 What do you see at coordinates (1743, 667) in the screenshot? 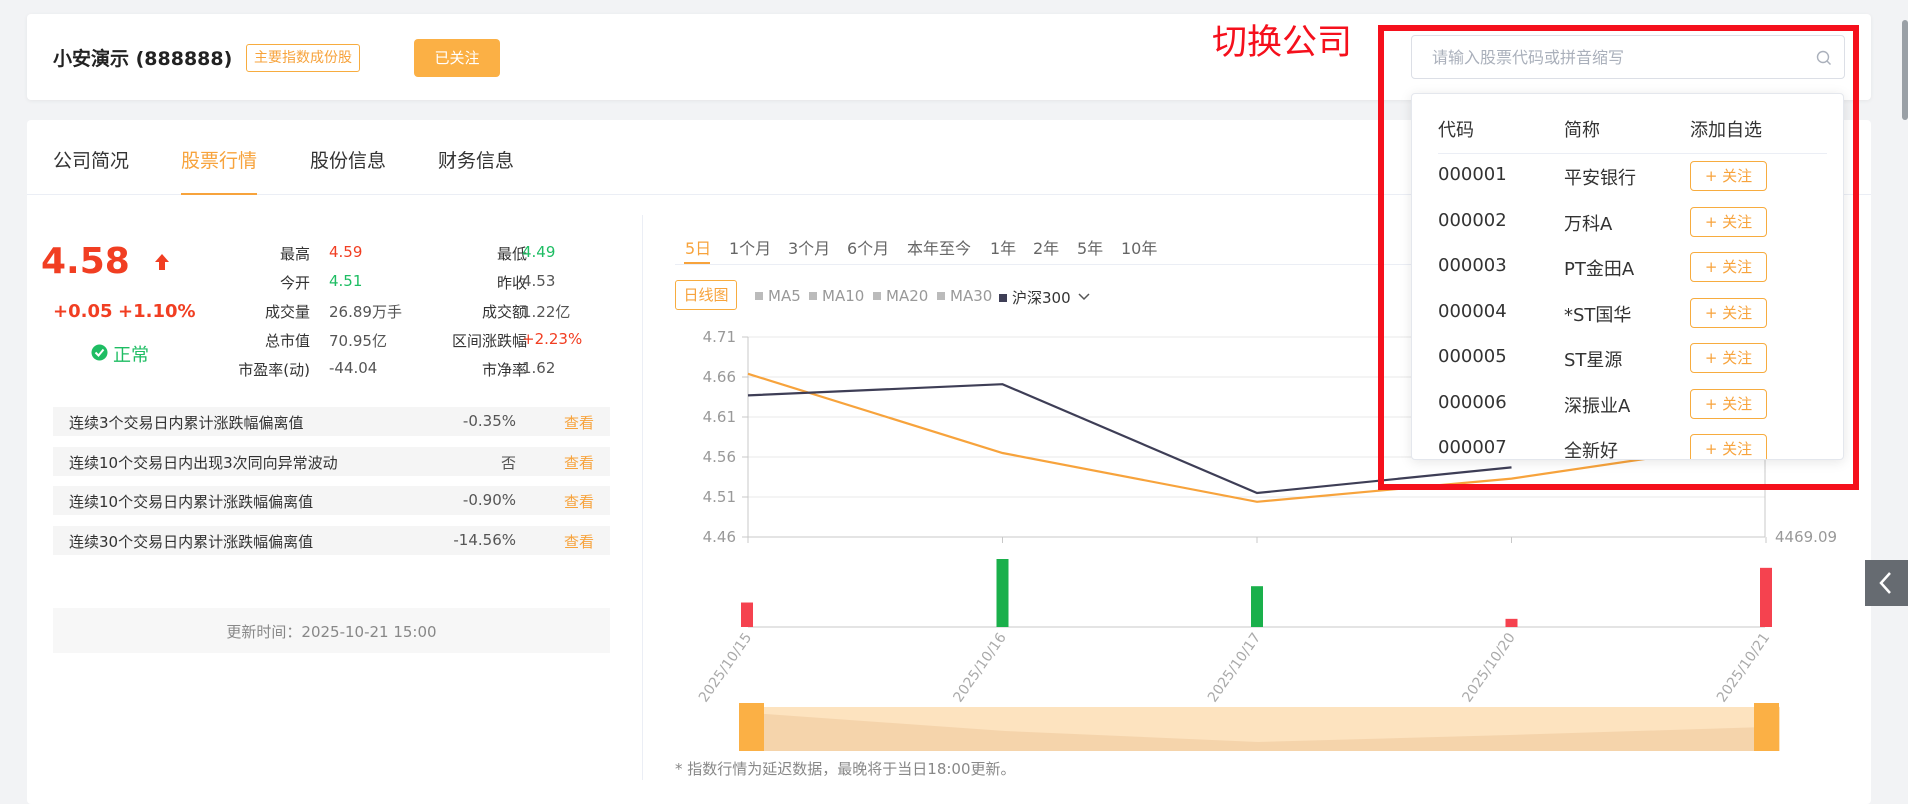
I see `x-tick-label: 2025/10/21` at bounding box center [1743, 667].